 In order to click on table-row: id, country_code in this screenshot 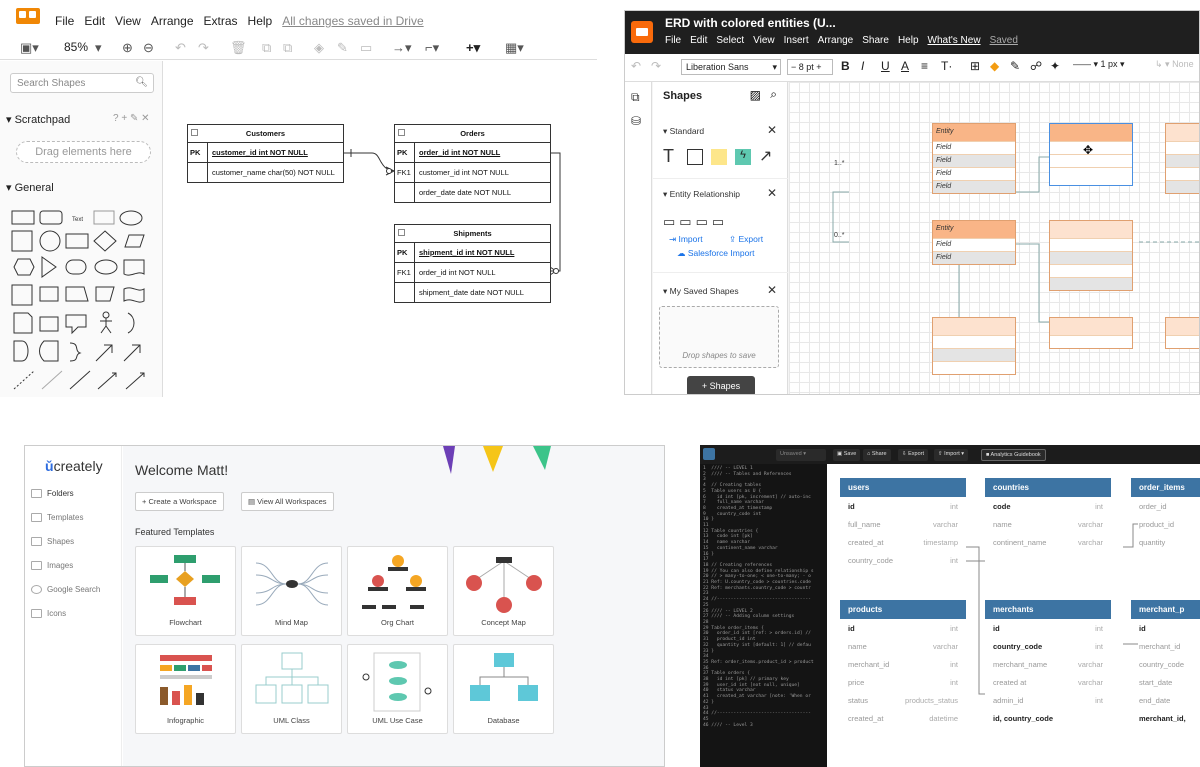, I will do `click(1048, 718)`.